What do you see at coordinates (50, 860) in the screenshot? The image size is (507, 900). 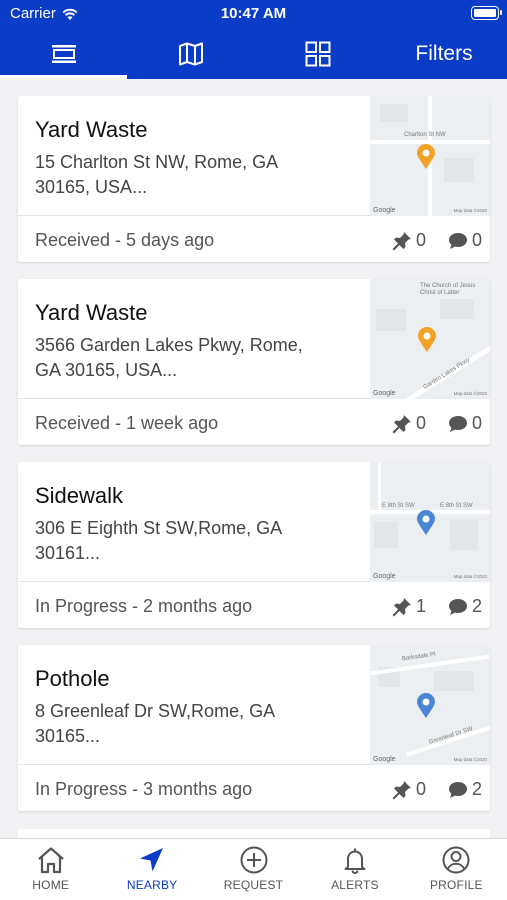 I see `home-icon` at bounding box center [50, 860].